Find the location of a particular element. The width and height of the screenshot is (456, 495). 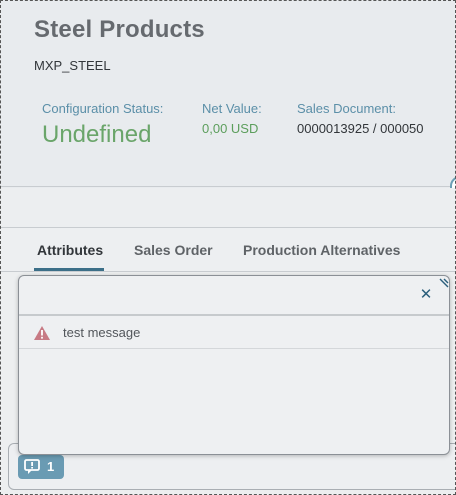

message-popover-button: 1 is located at coordinates (41, 467).